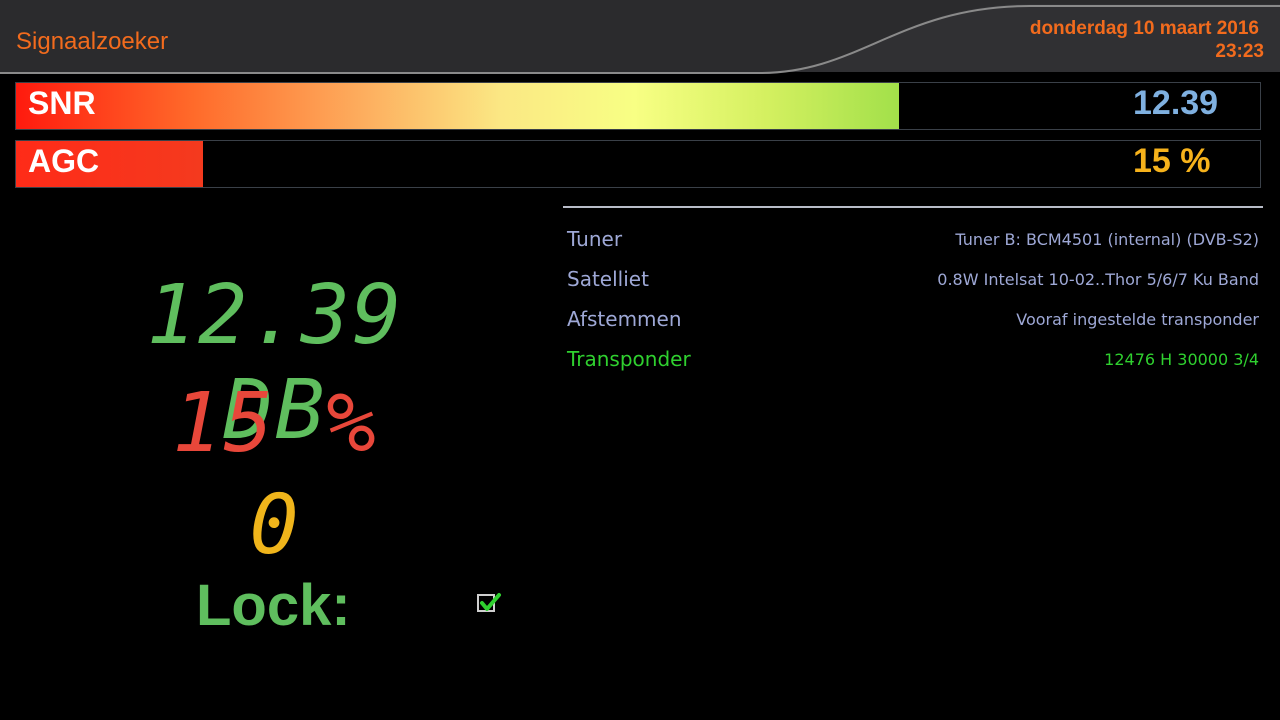 The width and height of the screenshot is (1280, 720). I want to click on lock-label: Lock:, so click(273, 605).